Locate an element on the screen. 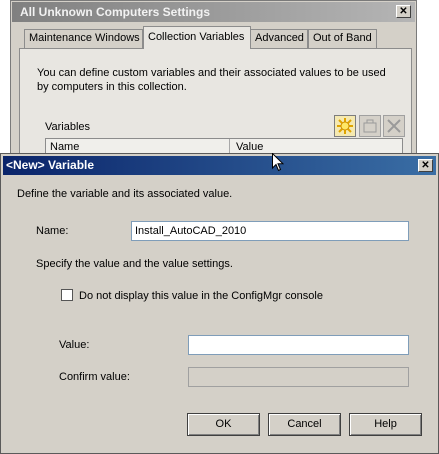 This screenshot has width=439, height=454. cancel-button: Cancel is located at coordinates (304, 424).